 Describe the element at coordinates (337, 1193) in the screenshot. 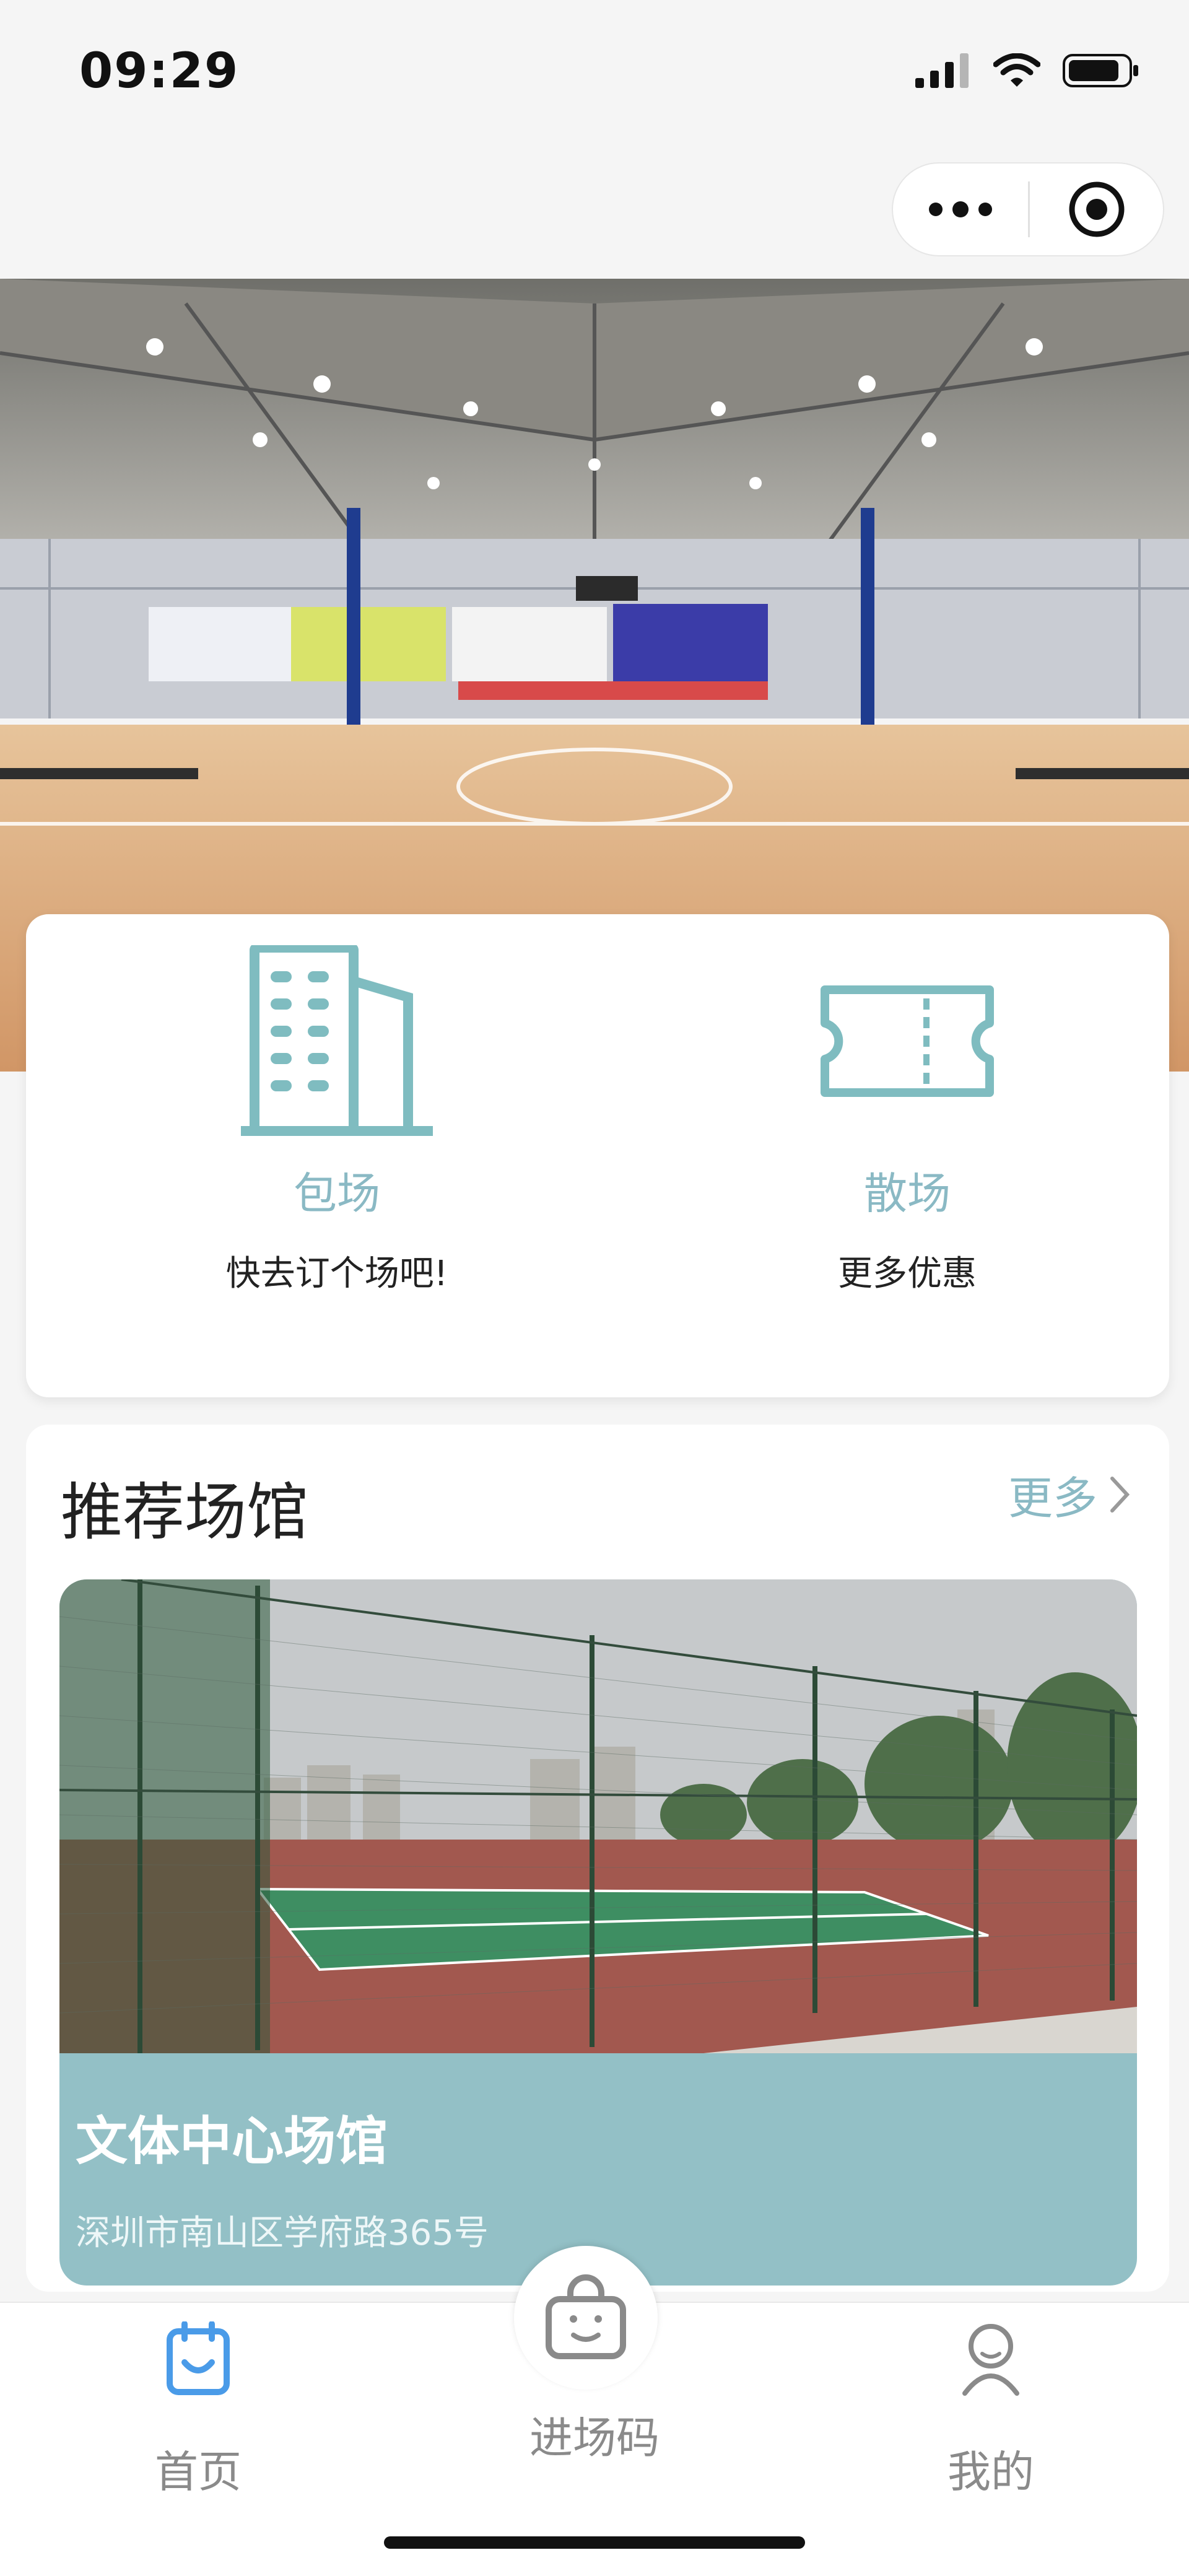

I see `book-whole-court-title: 包场` at that location.